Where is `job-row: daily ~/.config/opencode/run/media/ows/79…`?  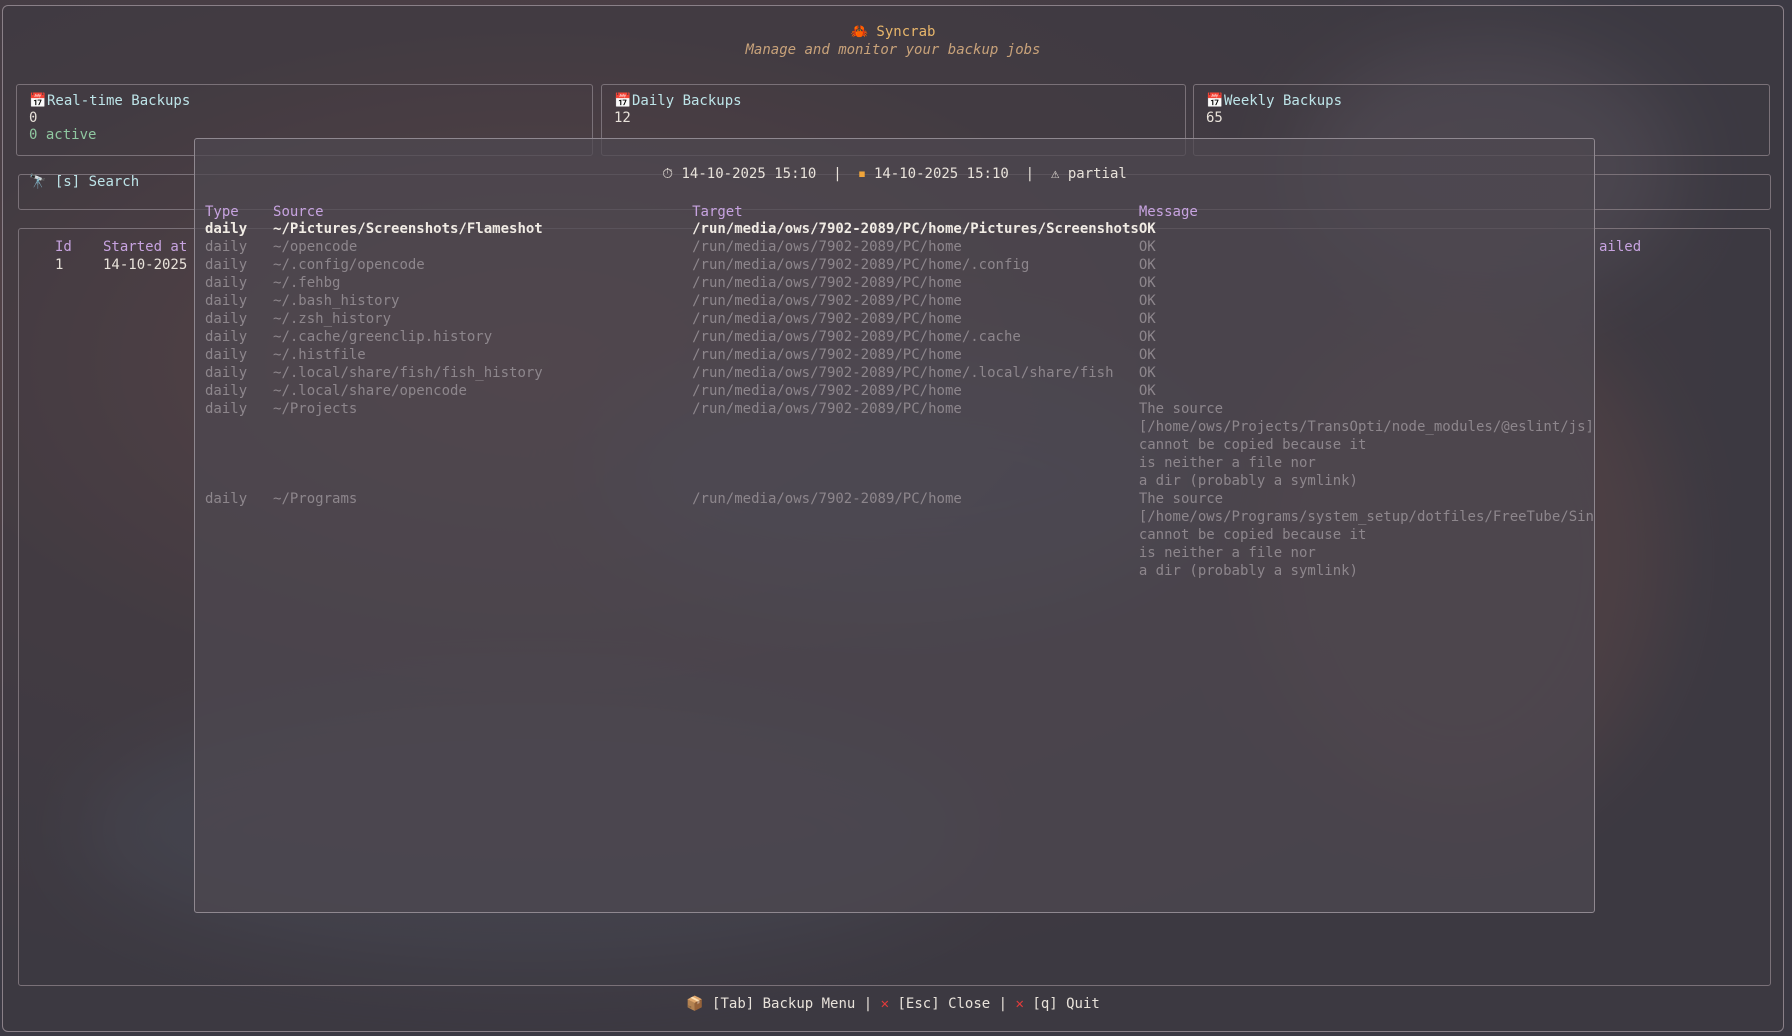
job-row: daily ~/.config/opencode/run/media/ows/79… is located at coordinates (899, 266).